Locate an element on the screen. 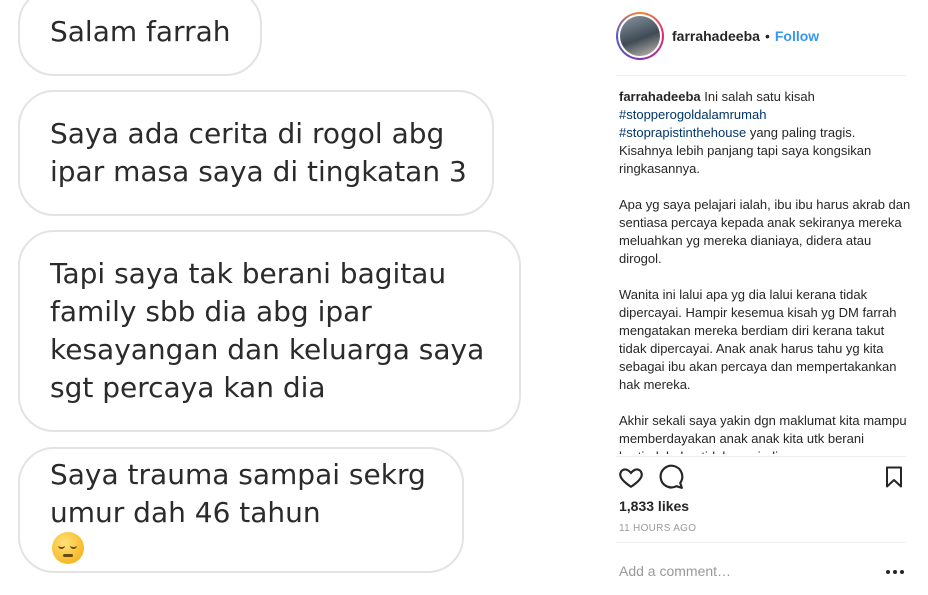 The image size is (928, 595). caption-username: farrahadeeba is located at coordinates (660, 96).